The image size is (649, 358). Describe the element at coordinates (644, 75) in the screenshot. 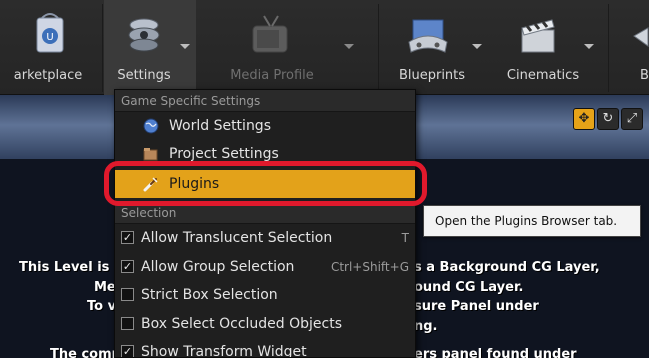

I see `build-label: B` at that location.